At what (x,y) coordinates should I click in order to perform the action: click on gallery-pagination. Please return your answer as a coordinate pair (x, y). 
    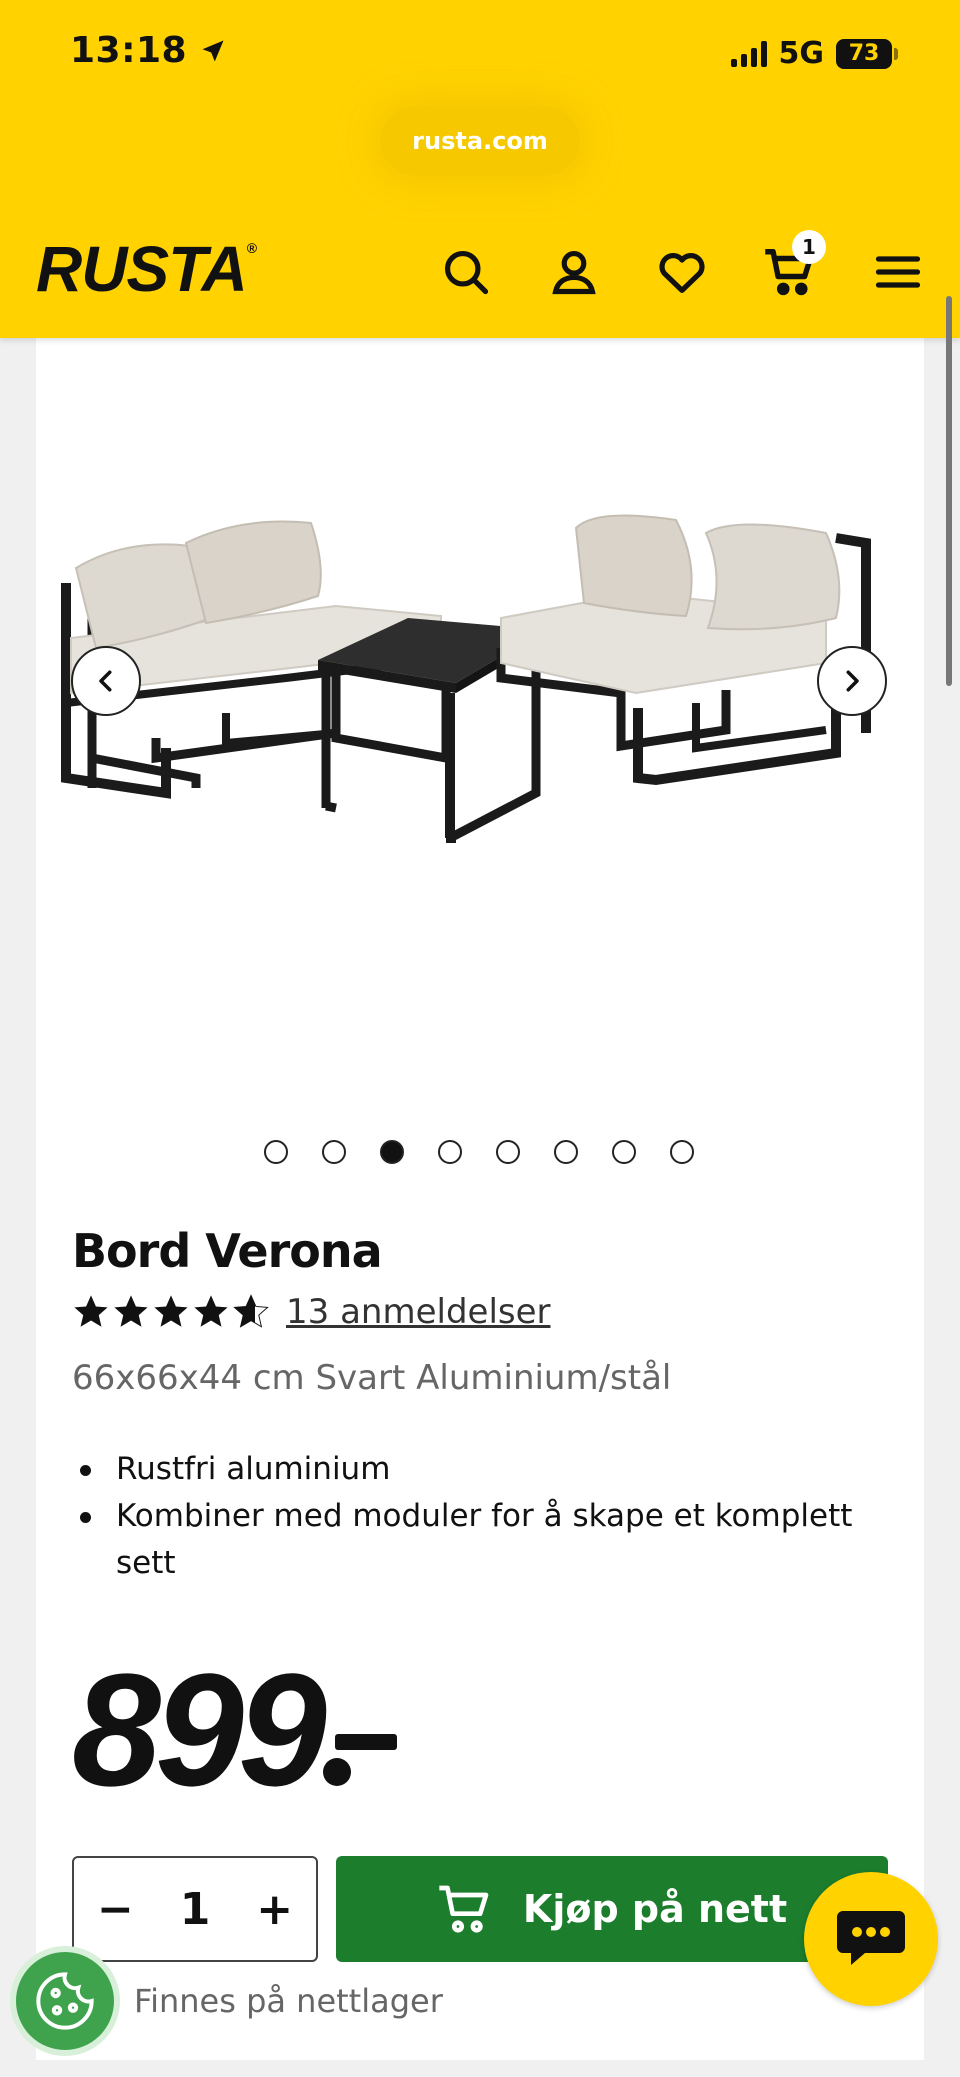
    Looking at the image, I should click on (479, 1152).